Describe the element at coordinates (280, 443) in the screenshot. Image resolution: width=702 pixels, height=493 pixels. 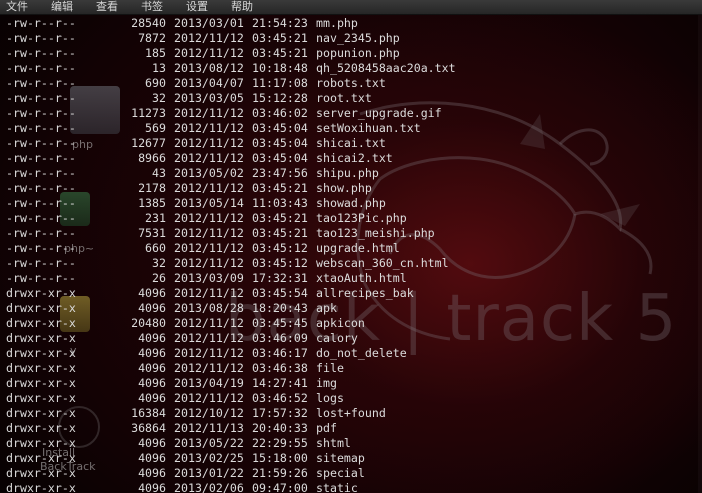
I see `file-time: 22:29:55` at that location.